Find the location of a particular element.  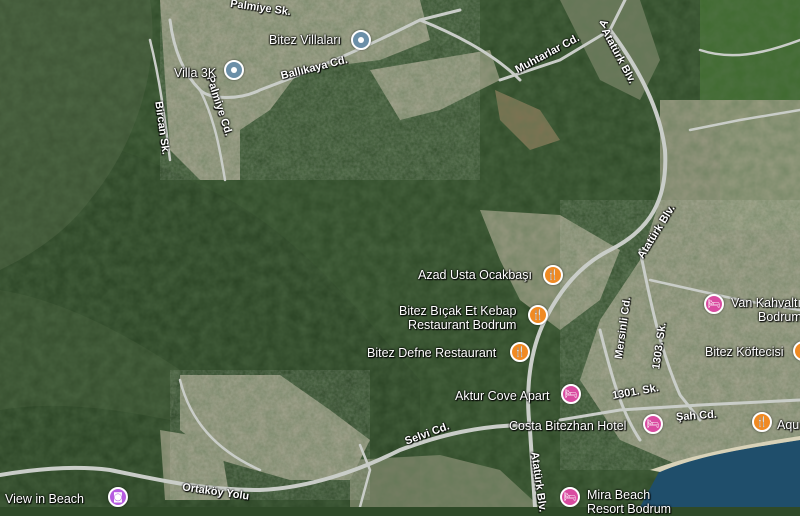

poi-bitez-villalari-label: Bitez Villaları is located at coordinates (305, 40).